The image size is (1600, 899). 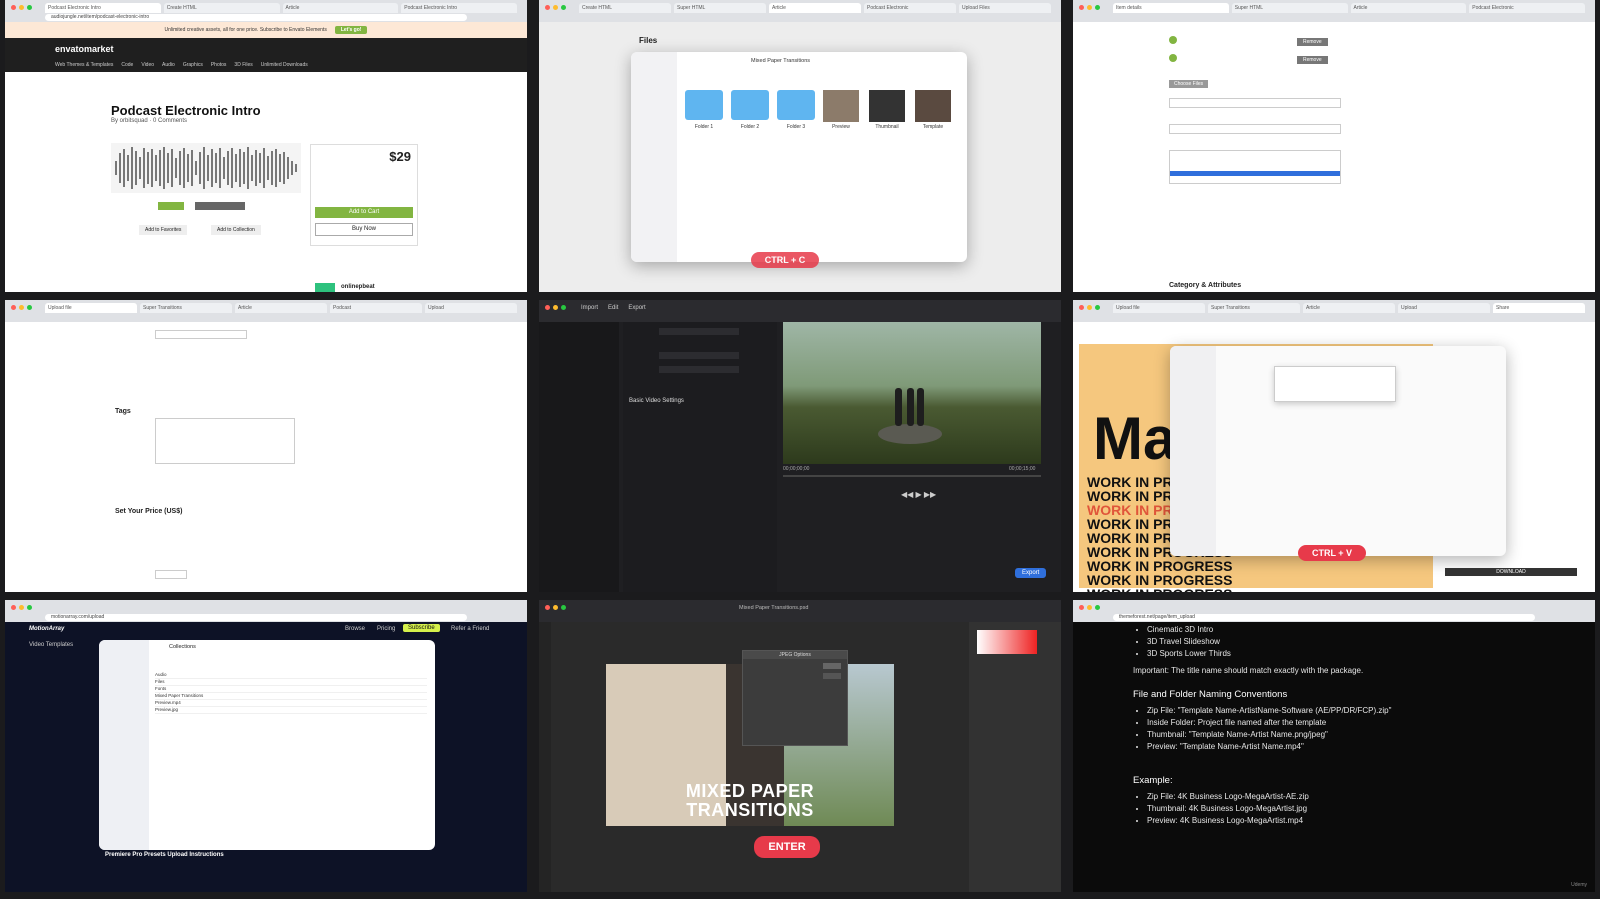 What do you see at coordinates (912, 393) in the screenshot?
I see `video-preview` at bounding box center [912, 393].